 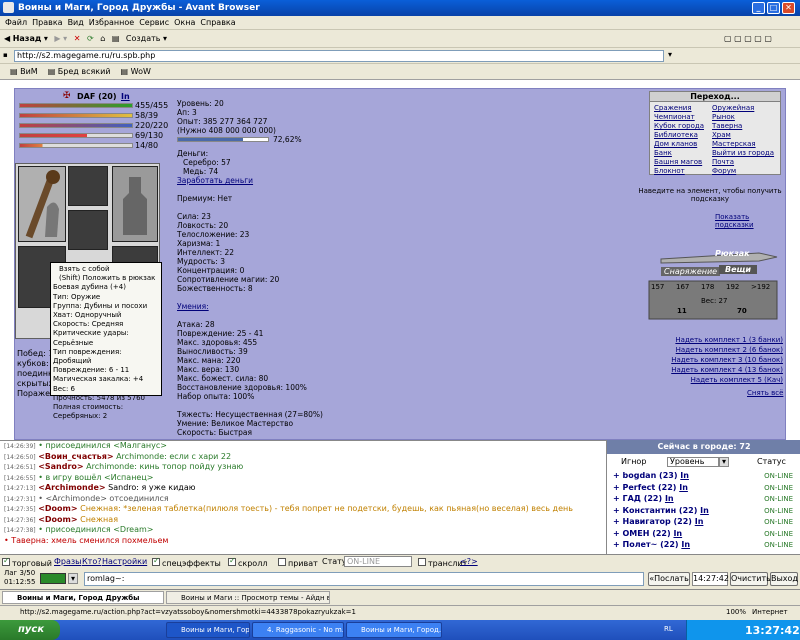 I want to click on show-hints-link: Показать подсказки, so click(x=750, y=221).